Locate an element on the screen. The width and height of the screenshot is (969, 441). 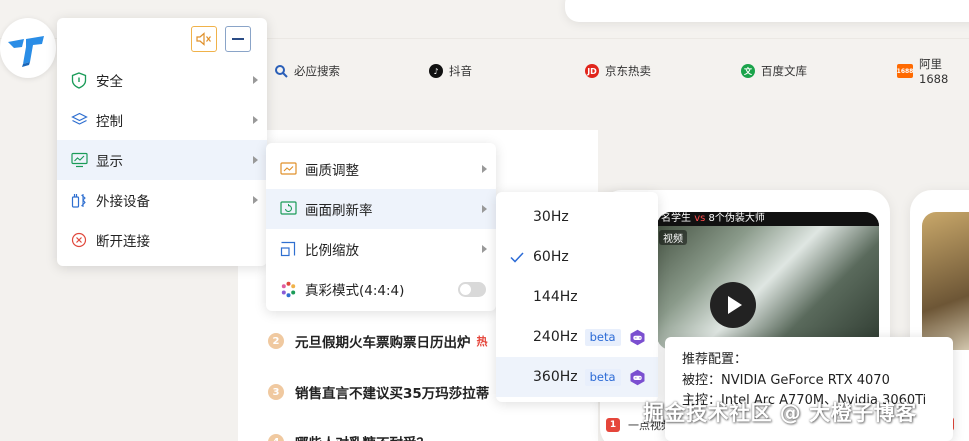
layers-icon is located at coordinates (79, 120).